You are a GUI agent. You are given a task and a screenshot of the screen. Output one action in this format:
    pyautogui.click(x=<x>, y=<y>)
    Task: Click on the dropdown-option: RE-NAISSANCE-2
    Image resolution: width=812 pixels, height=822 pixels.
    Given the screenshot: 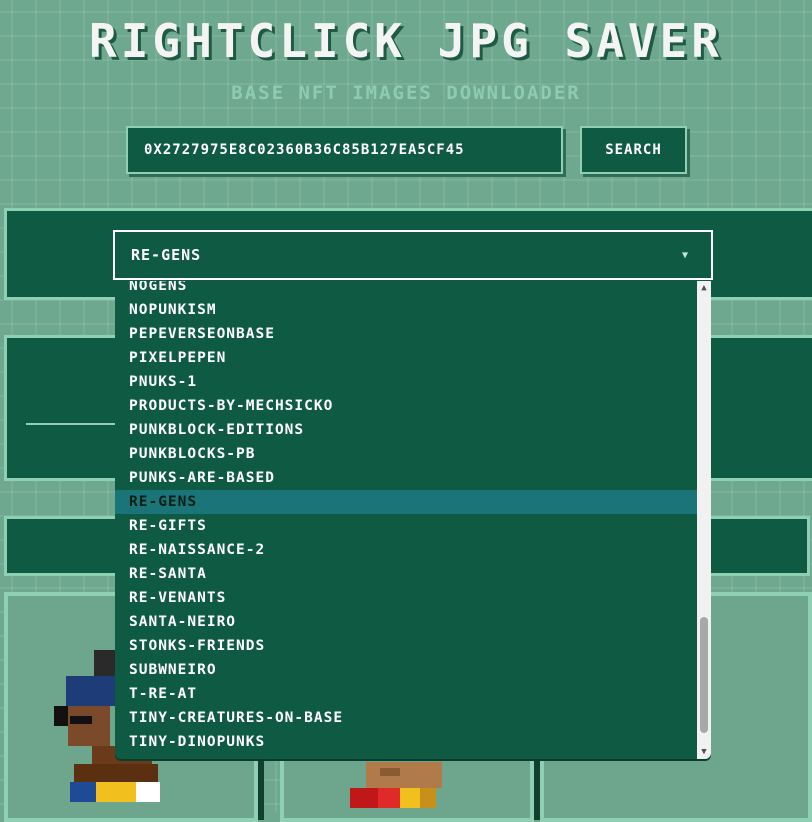 What is the action you would take?
    pyautogui.click(x=406, y=550)
    